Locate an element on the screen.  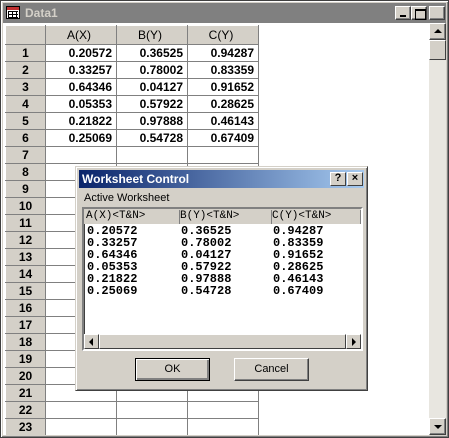
table-row: 23 is located at coordinates (132, 426).